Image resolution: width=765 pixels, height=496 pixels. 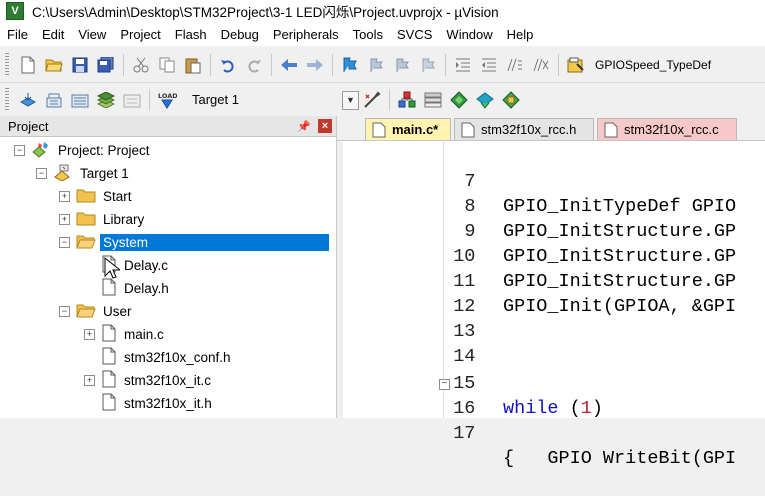 What do you see at coordinates (620, 458) in the screenshot?
I see `code-text: GPIO WriteBit(GPI` at bounding box center [620, 458].